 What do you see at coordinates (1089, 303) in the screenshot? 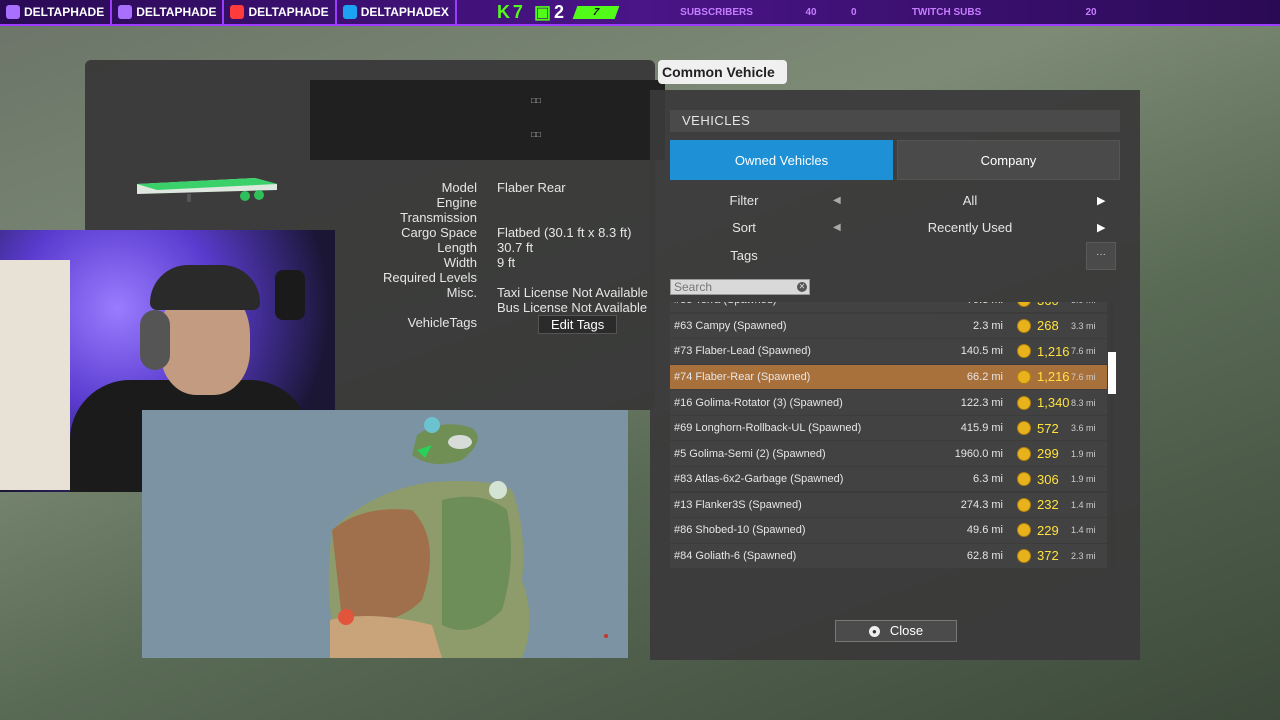
I see `vehicle-range: 3.9 mi` at bounding box center [1089, 303].